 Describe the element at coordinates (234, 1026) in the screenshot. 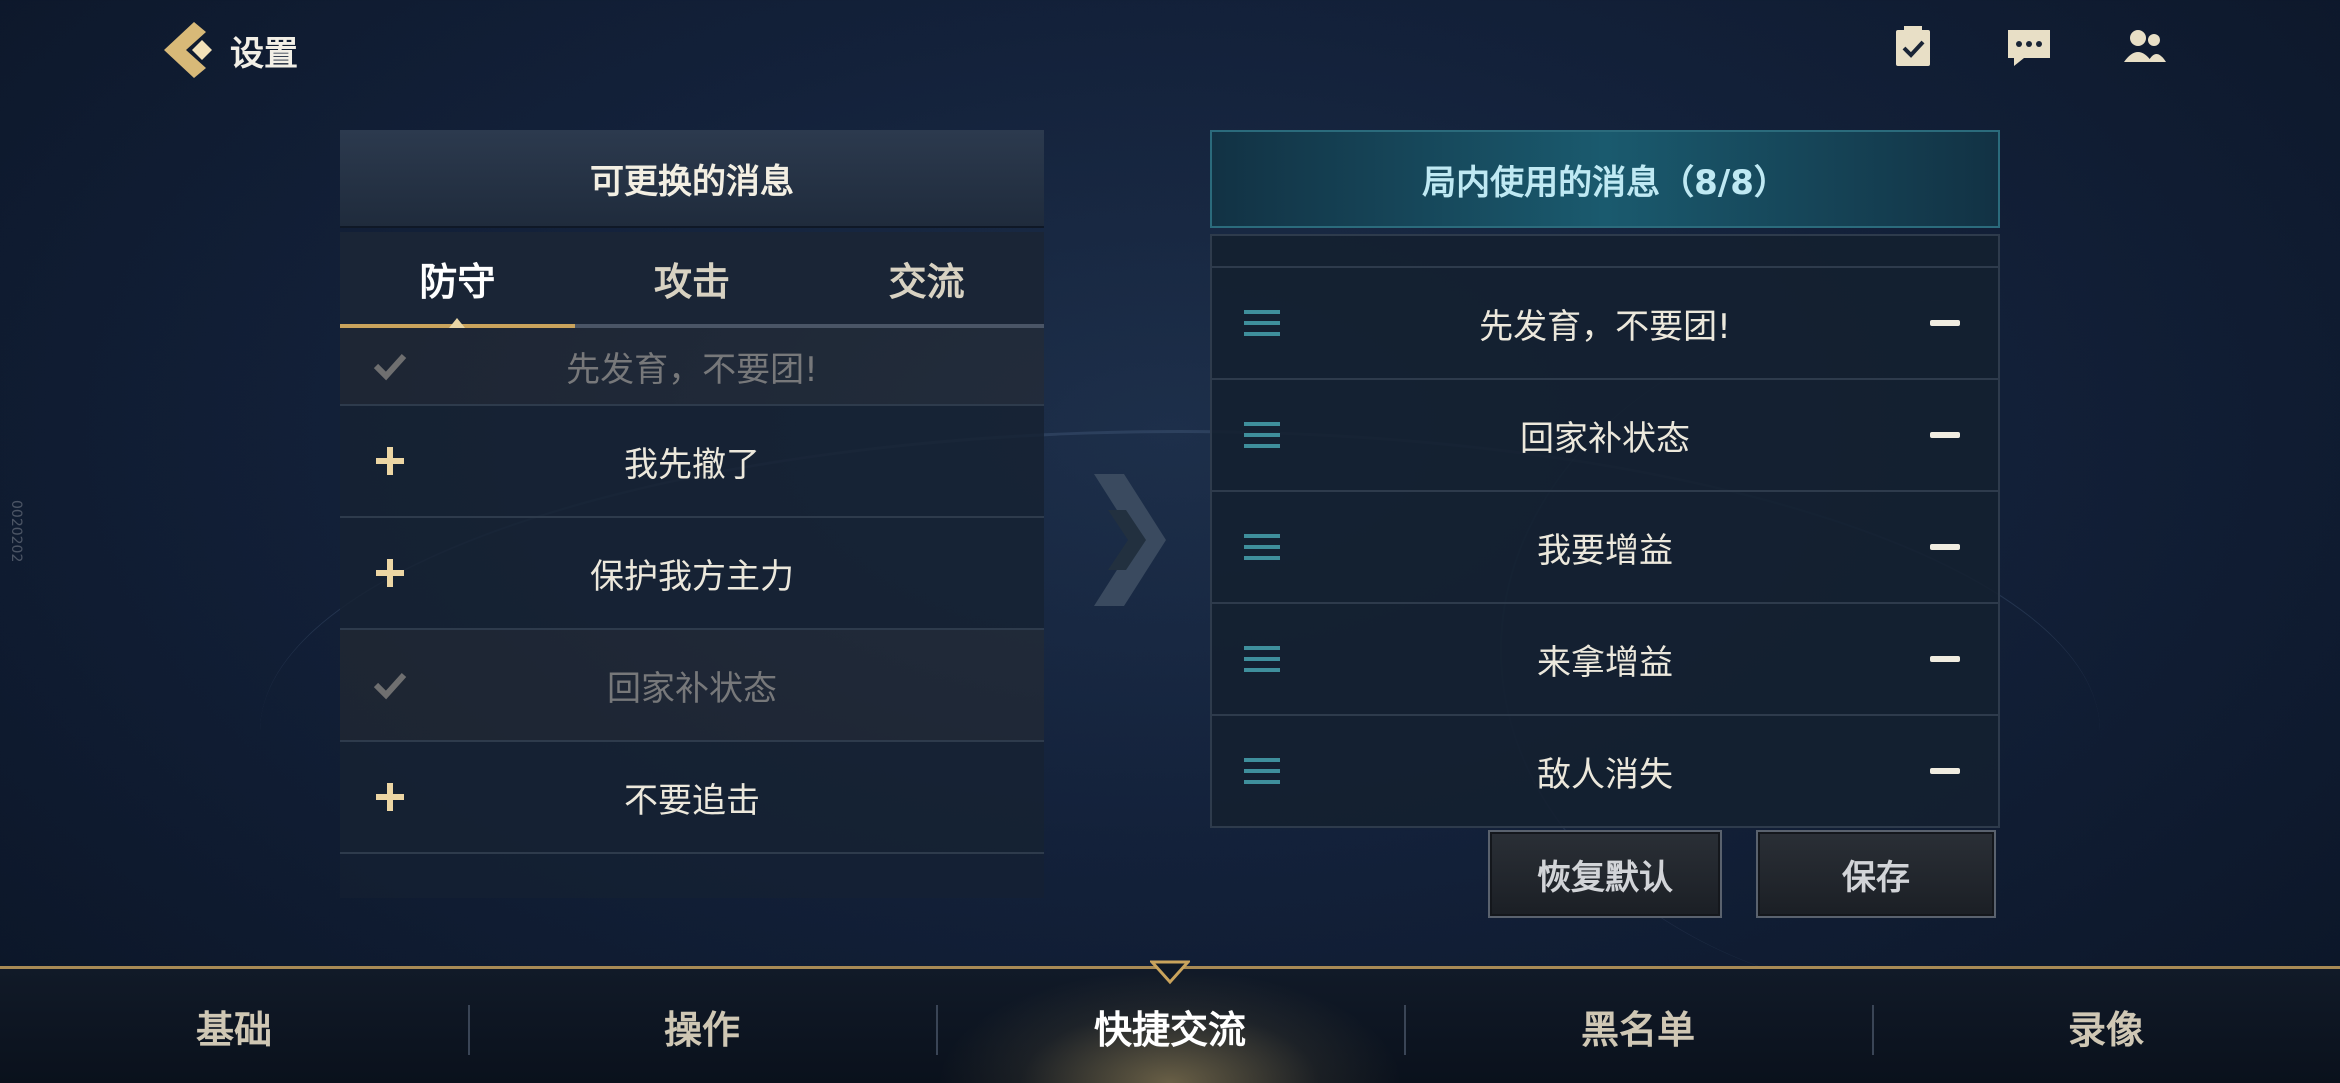

I see `nav-basic: 基础` at that location.